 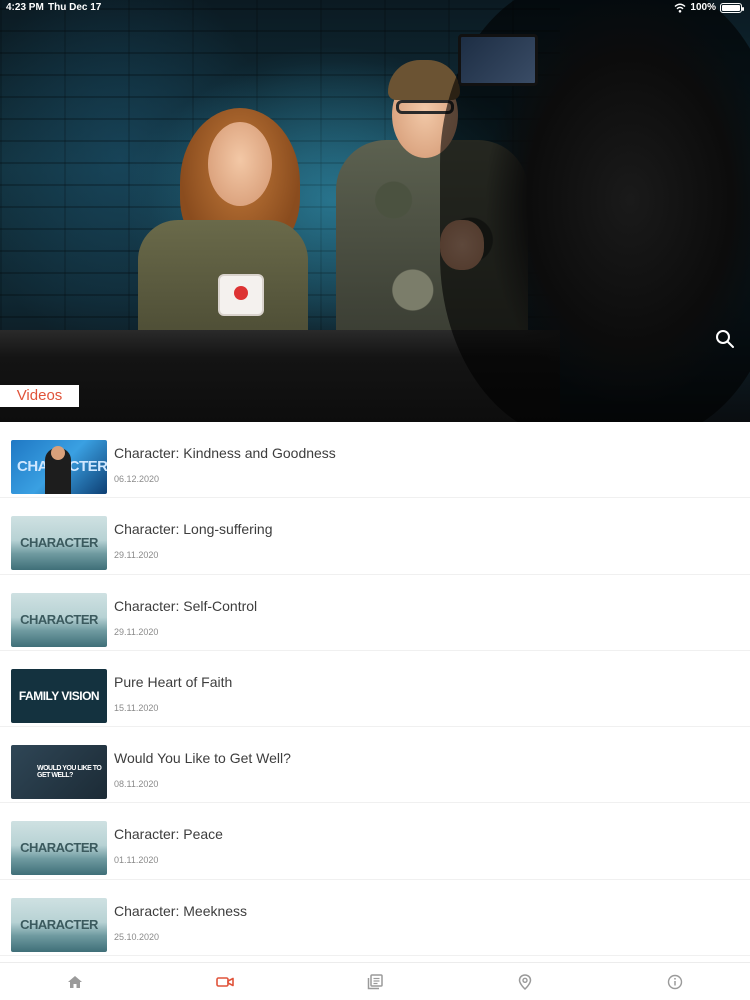 What do you see at coordinates (137, 479) in the screenshot?
I see `video-date: 06.12.2020` at bounding box center [137, 479].